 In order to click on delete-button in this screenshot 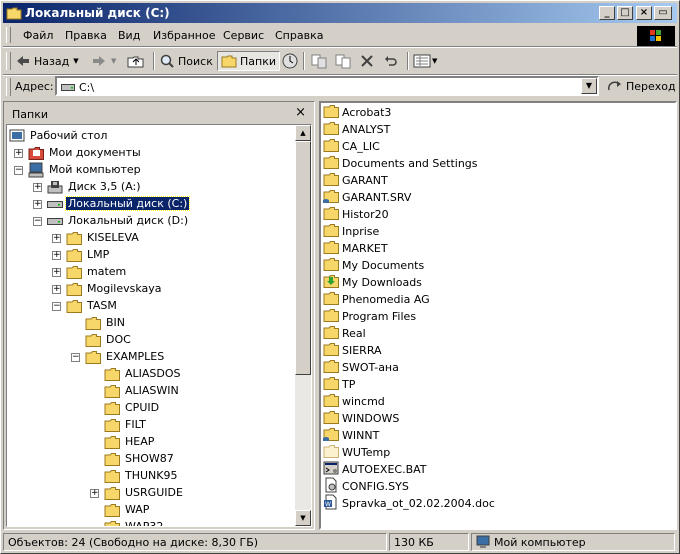, I will do `click(367, 61)`.